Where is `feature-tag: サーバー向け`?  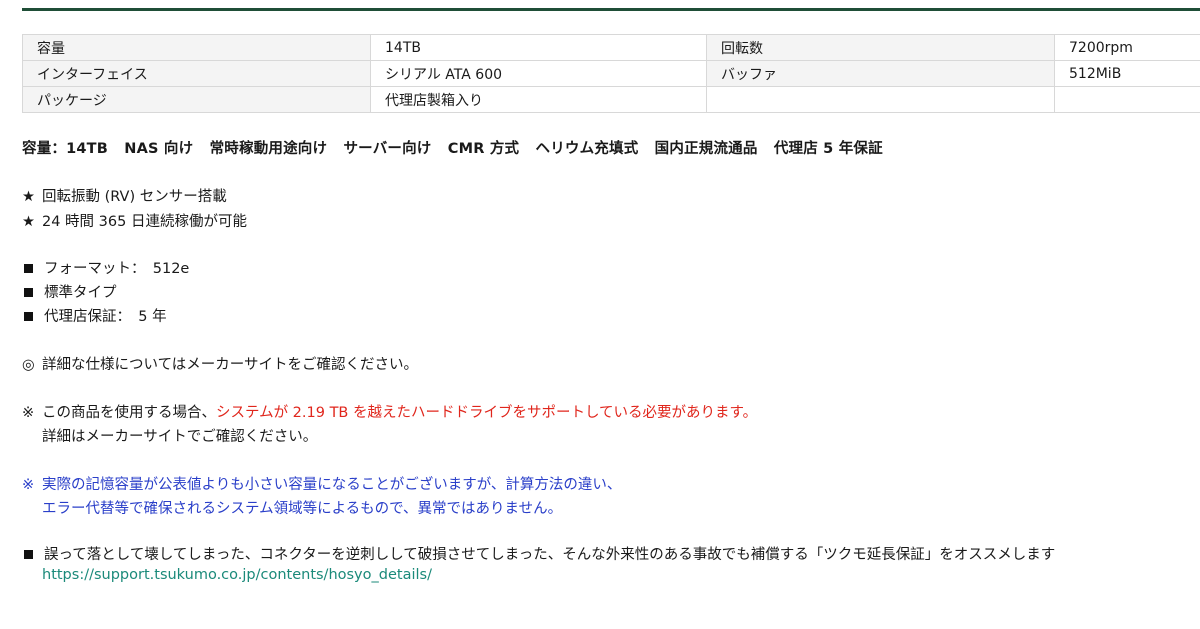
feature-tag: サーバー向け is located at coordinates (387, 149).